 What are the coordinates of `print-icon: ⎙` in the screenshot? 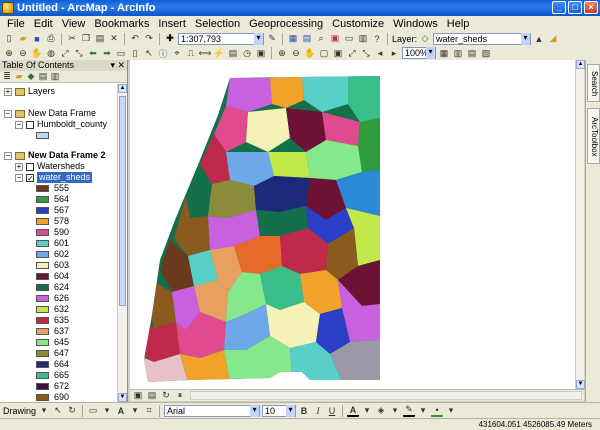 It's located at (51, 39).